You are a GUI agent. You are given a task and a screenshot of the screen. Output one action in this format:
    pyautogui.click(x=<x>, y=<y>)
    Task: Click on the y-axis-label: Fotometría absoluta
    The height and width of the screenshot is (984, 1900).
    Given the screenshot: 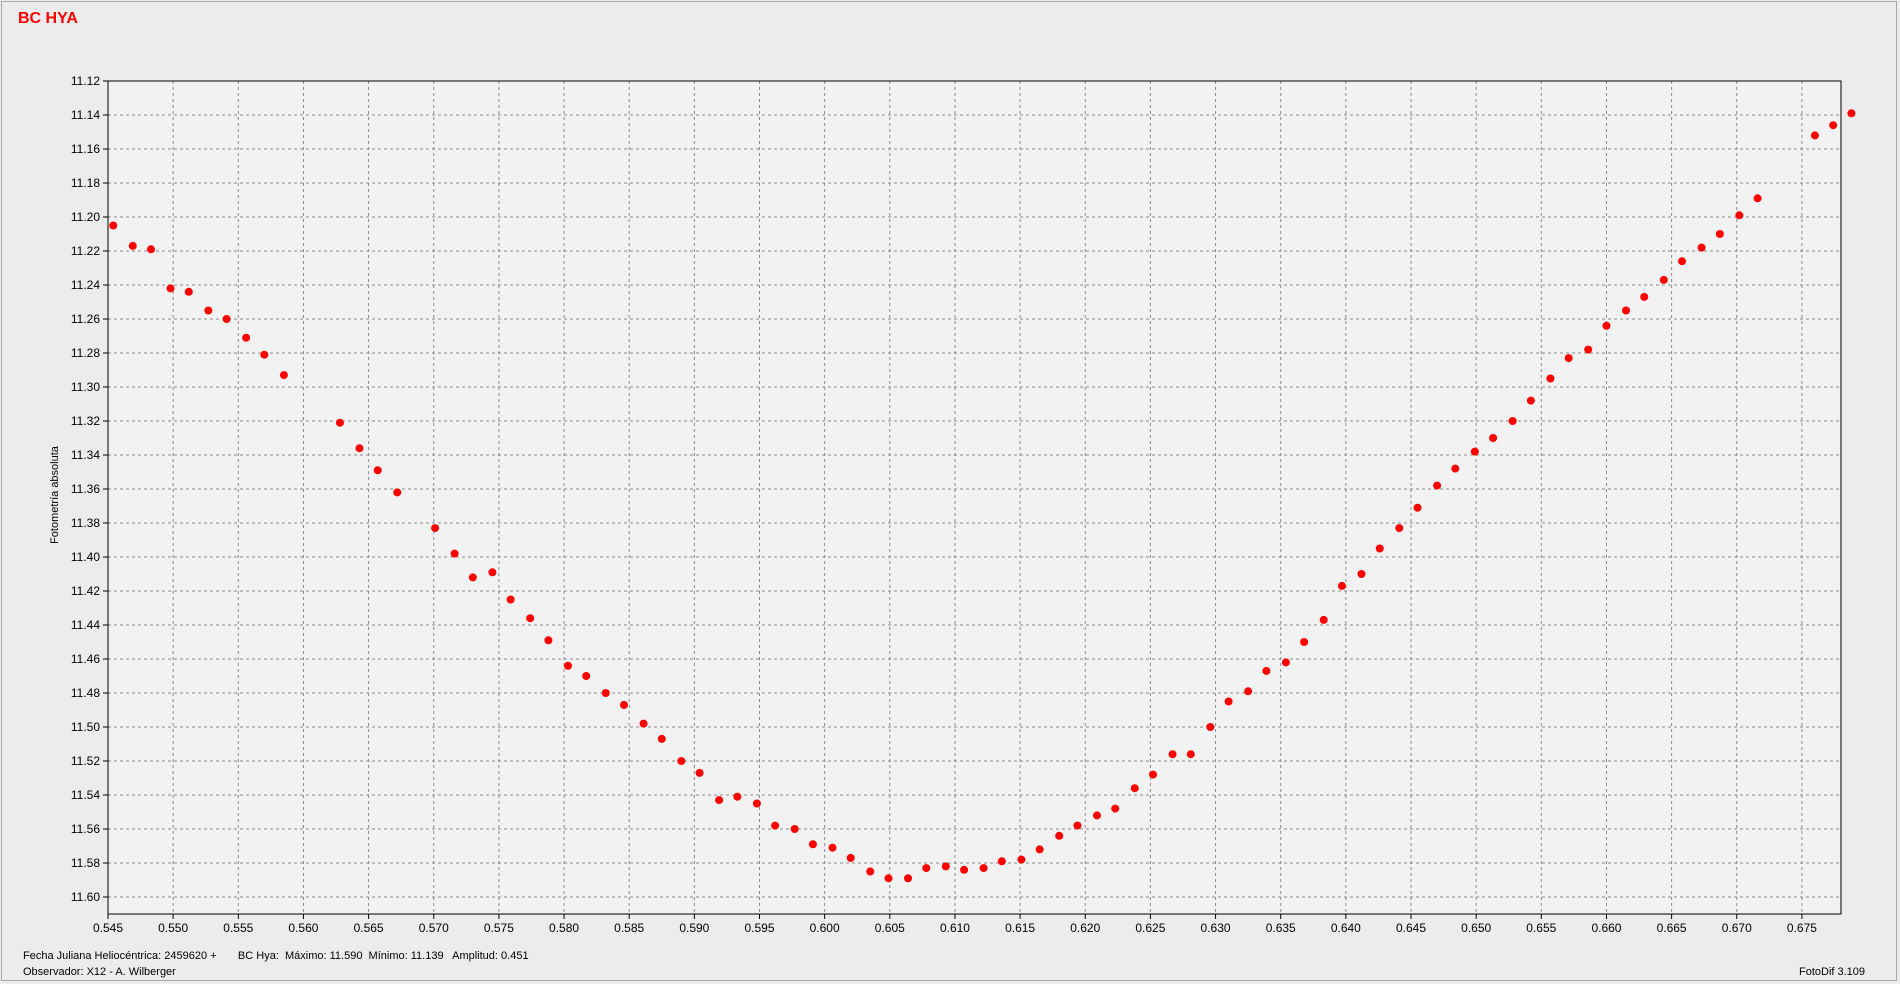 What is the action you would take?
    pyautogui.click(x=55, y=494)
    